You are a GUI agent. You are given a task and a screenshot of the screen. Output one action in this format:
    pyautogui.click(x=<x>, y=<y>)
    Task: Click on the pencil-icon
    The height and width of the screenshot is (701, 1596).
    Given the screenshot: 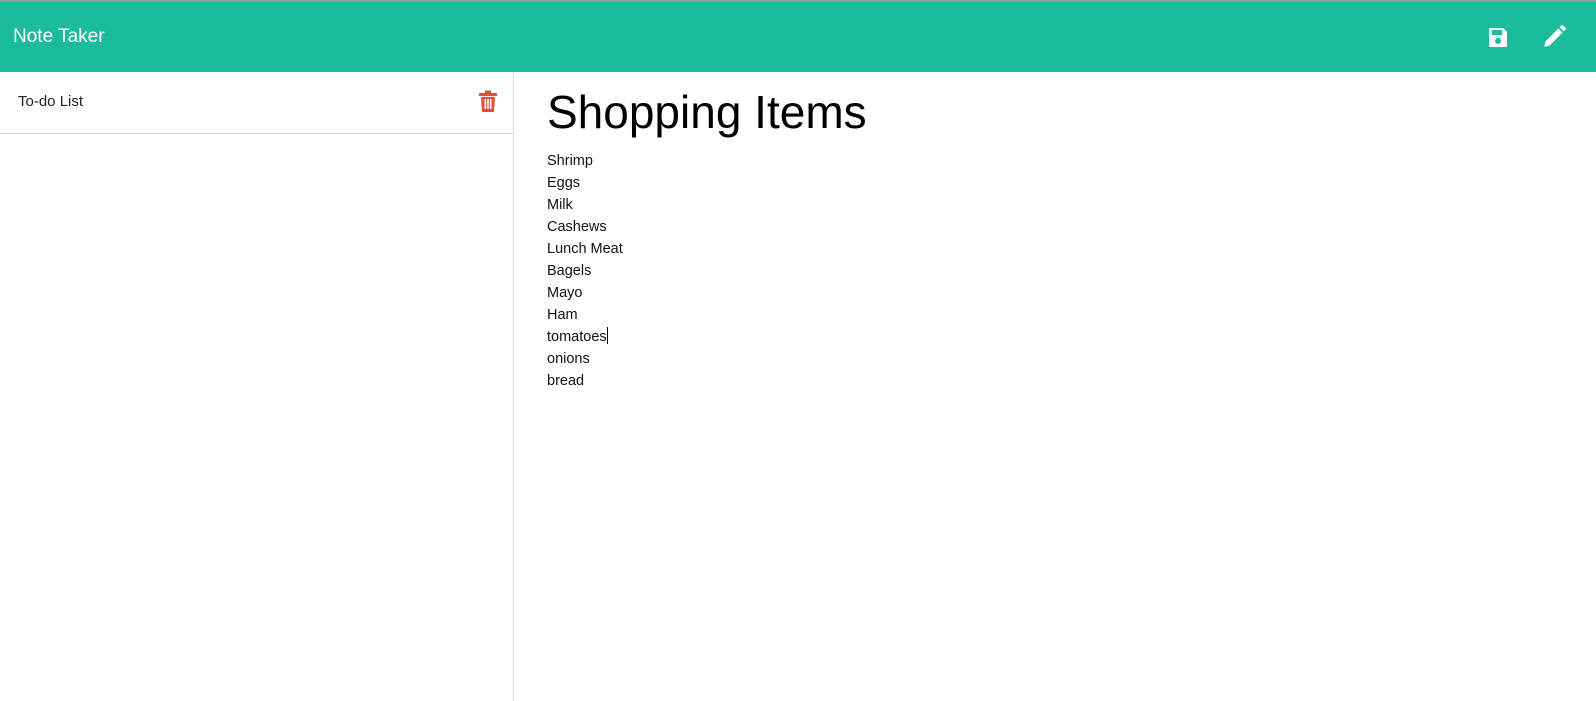 What is the action you would take?
    pyautogui.click(x=1555, y=36)
    